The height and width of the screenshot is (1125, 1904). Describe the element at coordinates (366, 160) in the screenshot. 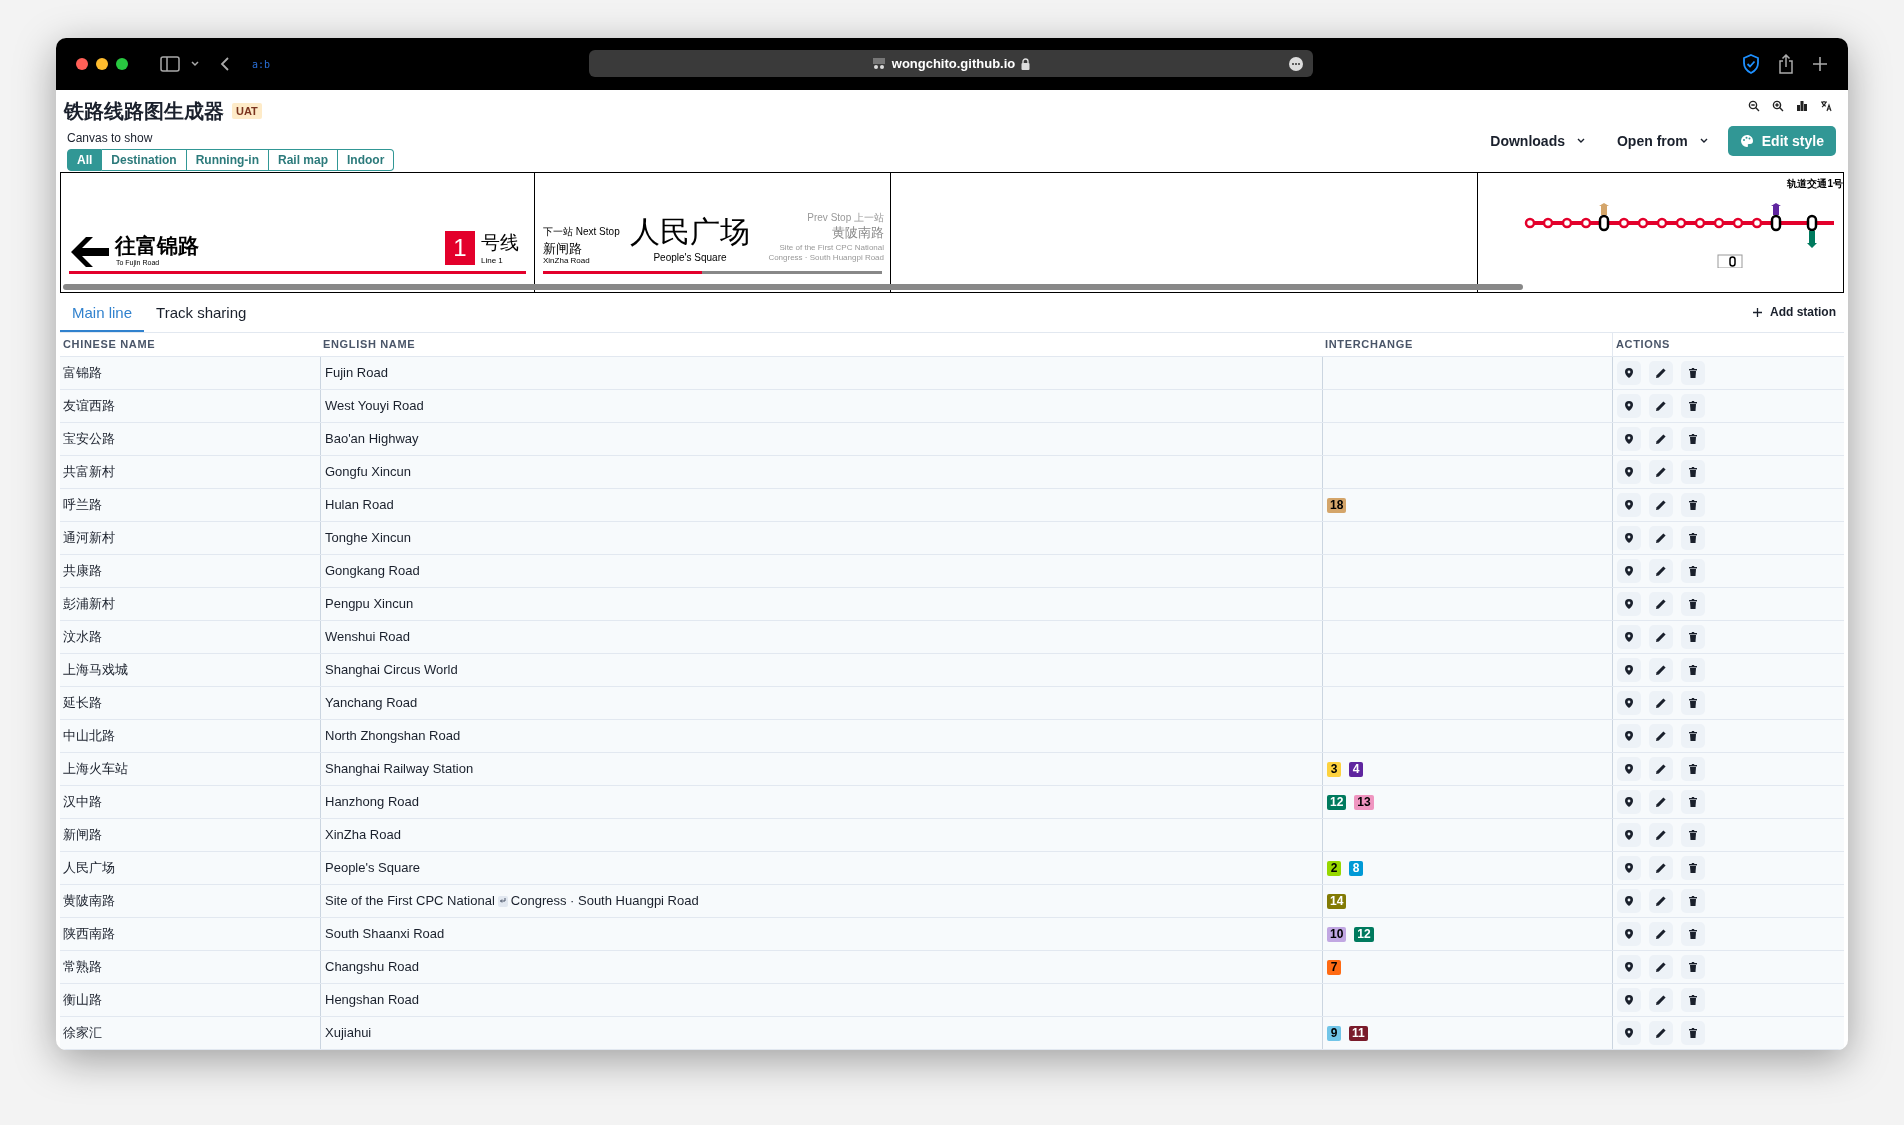

I see `canvas-toggle: Indoor` at that location.